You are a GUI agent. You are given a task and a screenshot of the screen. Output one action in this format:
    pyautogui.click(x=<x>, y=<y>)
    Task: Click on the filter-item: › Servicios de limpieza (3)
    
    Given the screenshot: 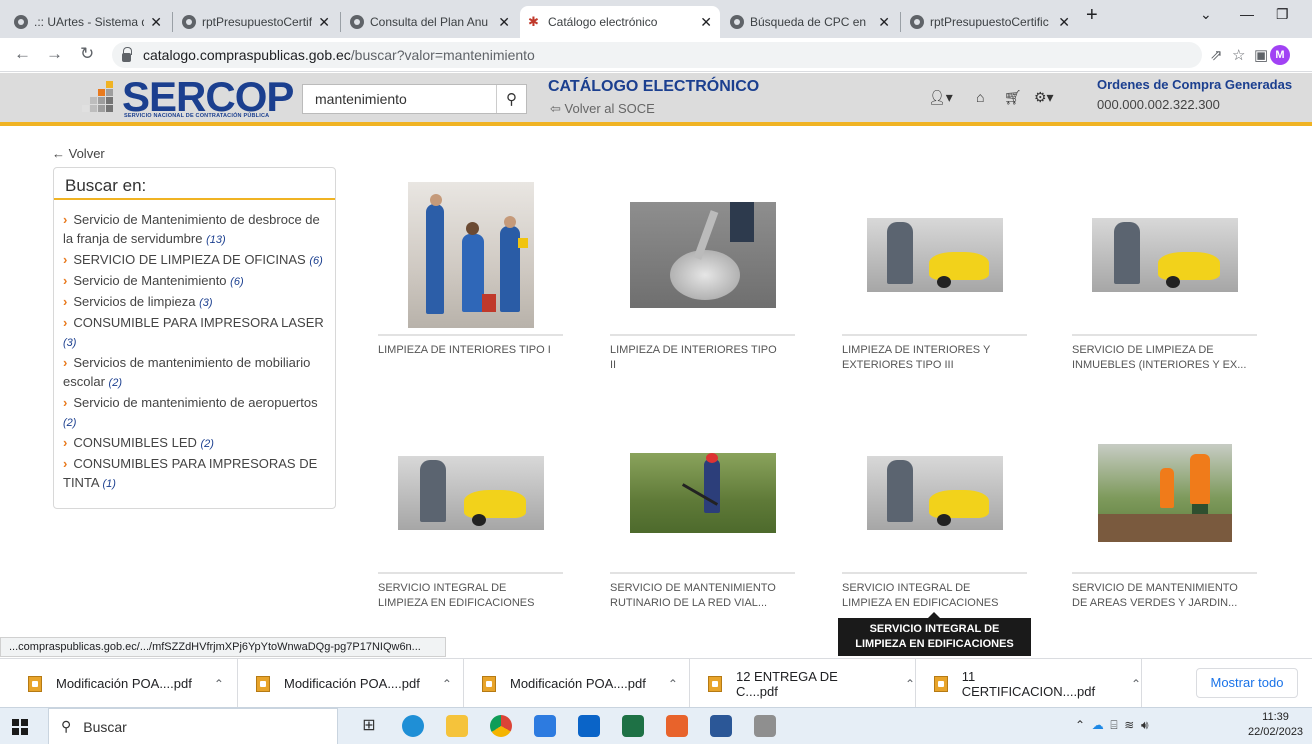 What is the action you would take?
    pyautogui.click(x=195, y=302)
    